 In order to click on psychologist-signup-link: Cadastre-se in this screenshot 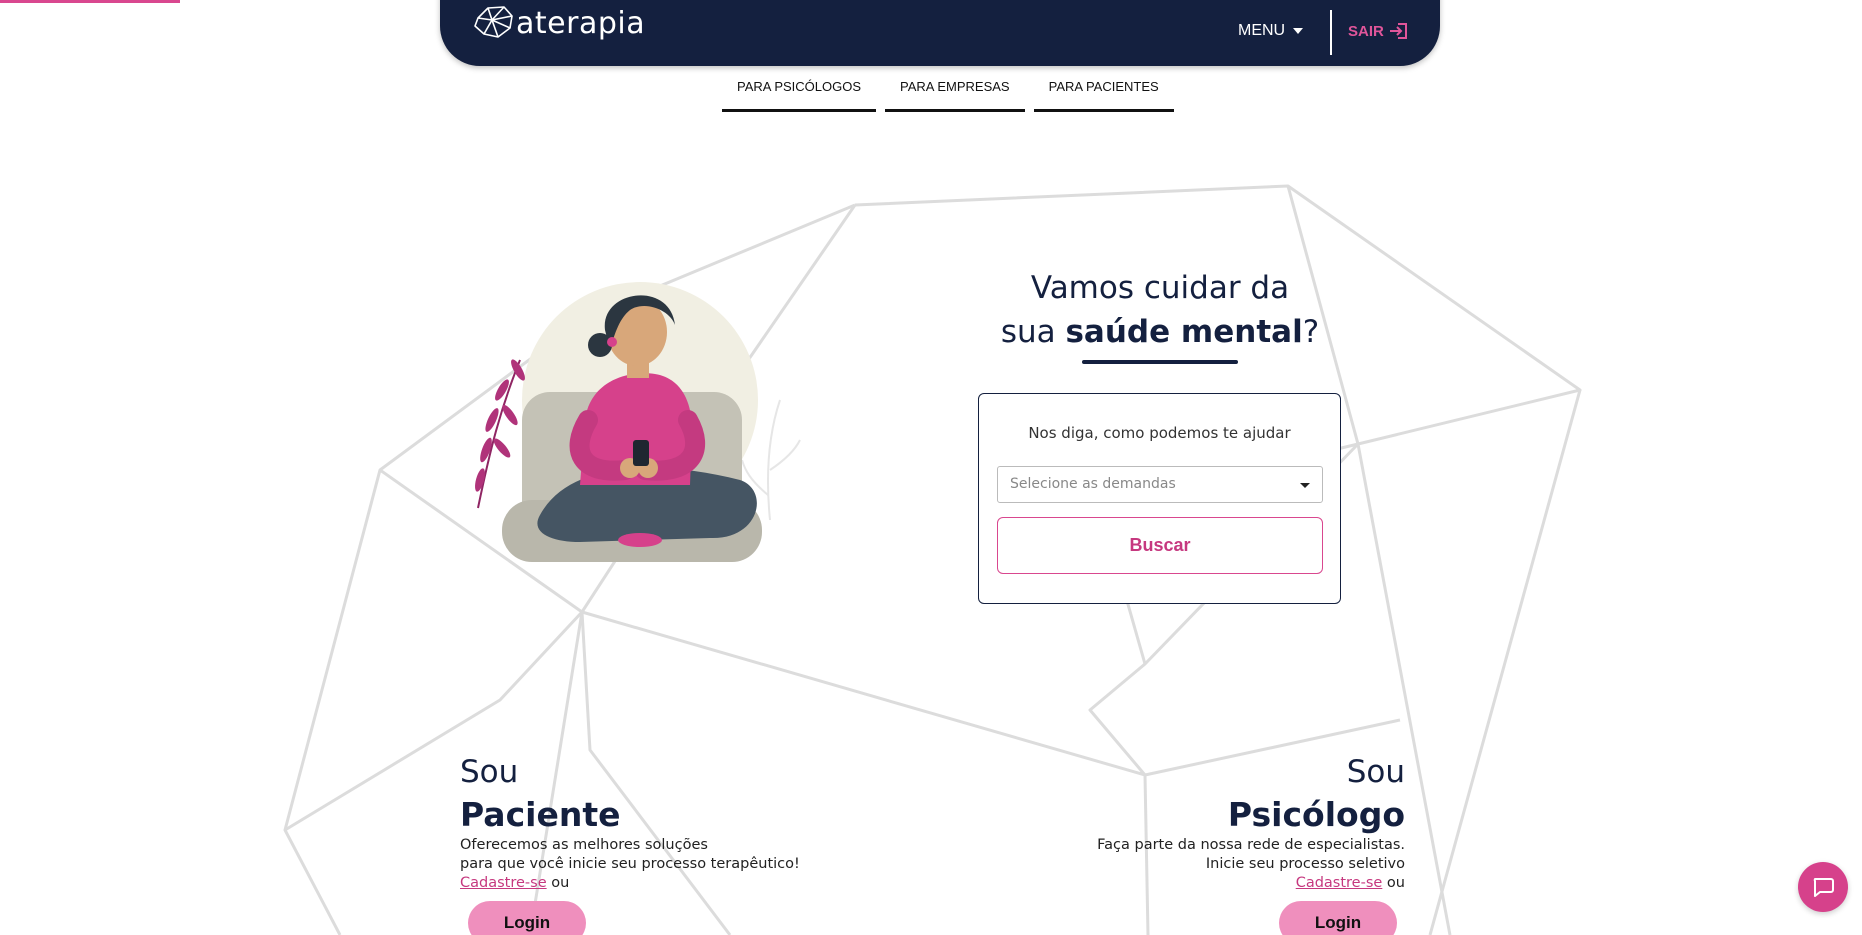, I will do `click(1339, 883)`.